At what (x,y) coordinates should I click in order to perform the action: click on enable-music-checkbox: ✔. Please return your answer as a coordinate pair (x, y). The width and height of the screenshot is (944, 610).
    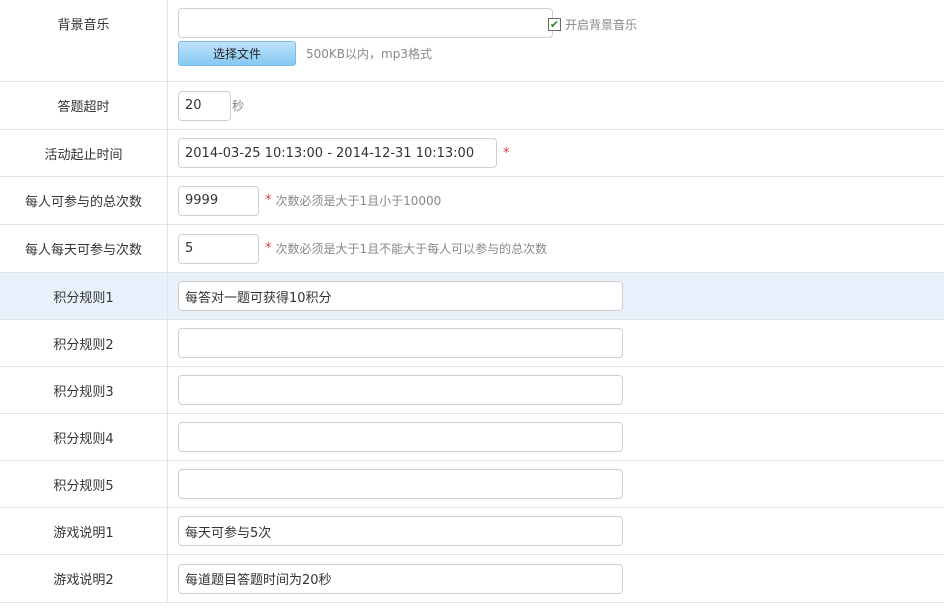
    Looking at the image, I should click on (554, 24).